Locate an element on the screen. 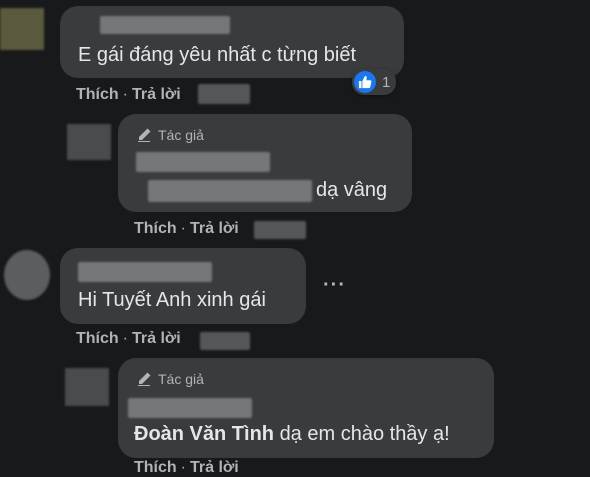 The width and height of the screenshot is (590, 477). comment-bubble: Tác giả Đoàn Văn Tình dạ em chào thầy ạ! is located at coordinates (306, 408).